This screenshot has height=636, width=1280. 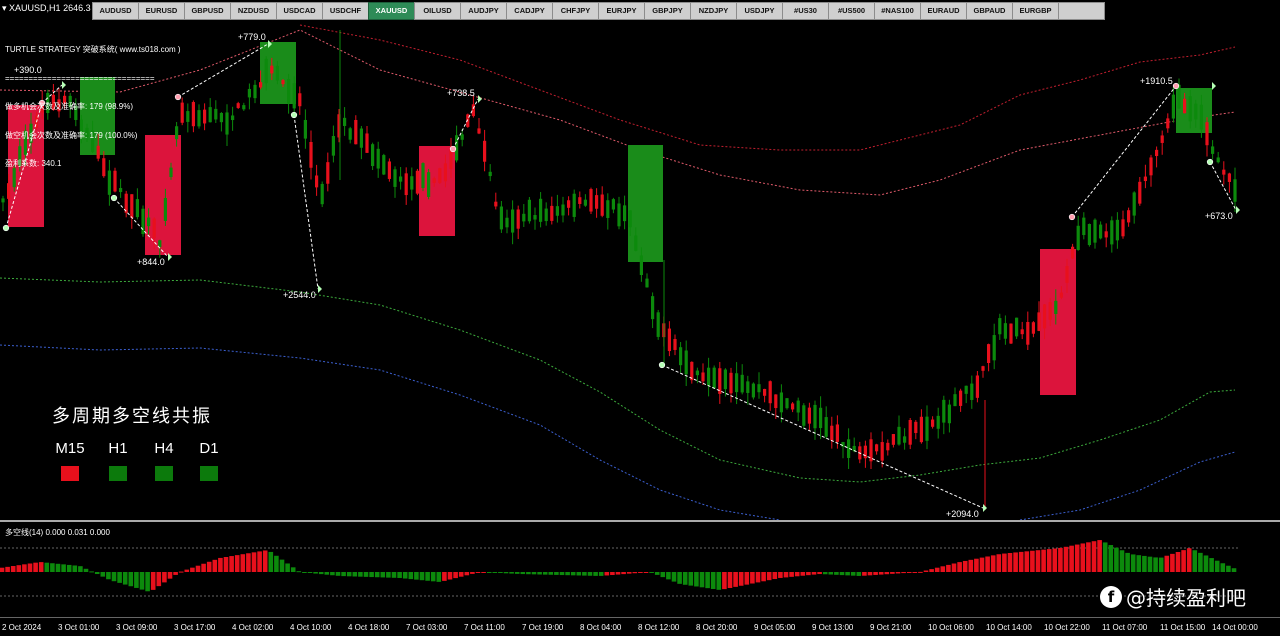 I want to click on chart-dropdown-icon: ▾, so click(x=4, y=8).